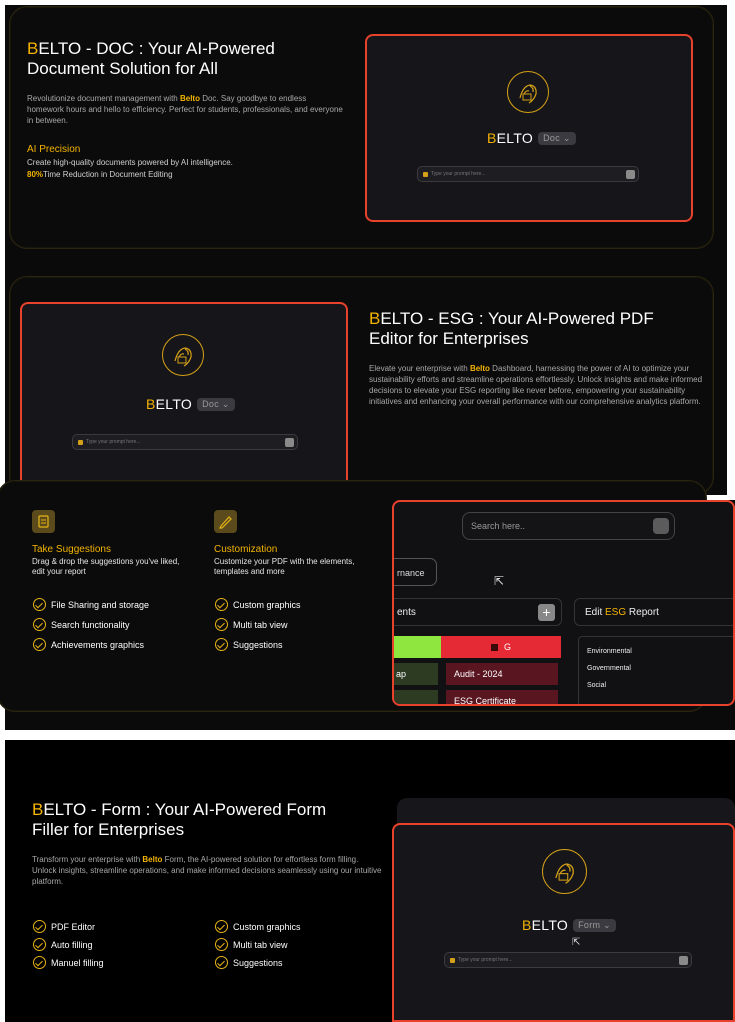  Describe the element at coordinates (653, 612) in the screenshot. I see `edit-report-header: Edit ESG Report` at that location.